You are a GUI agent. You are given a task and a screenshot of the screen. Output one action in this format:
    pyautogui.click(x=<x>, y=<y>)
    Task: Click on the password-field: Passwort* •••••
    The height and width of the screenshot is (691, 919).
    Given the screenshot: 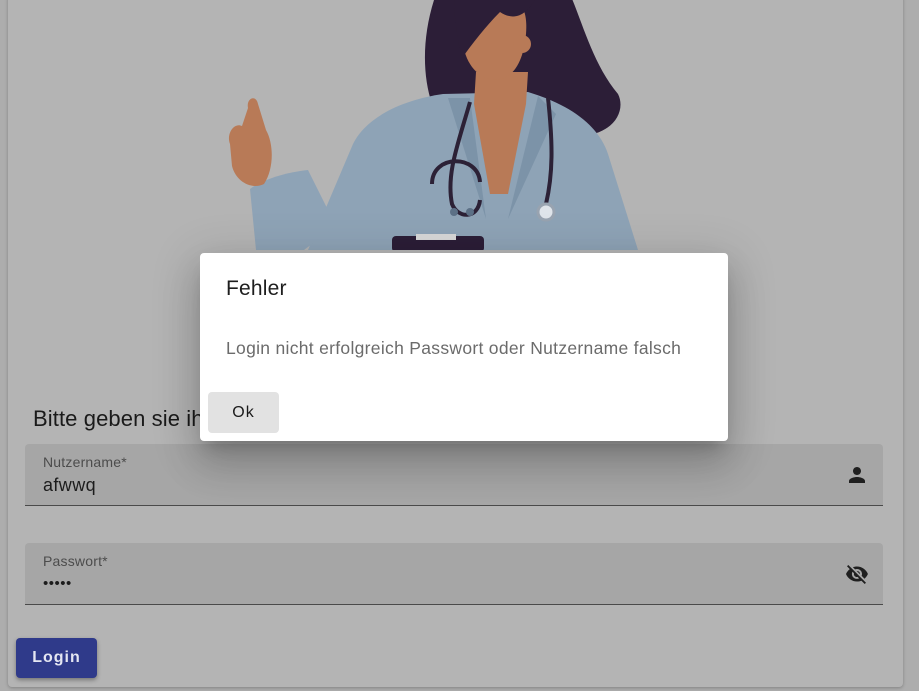 What is the action you would take?
    pyautogui.click(x=454, y=574)
    